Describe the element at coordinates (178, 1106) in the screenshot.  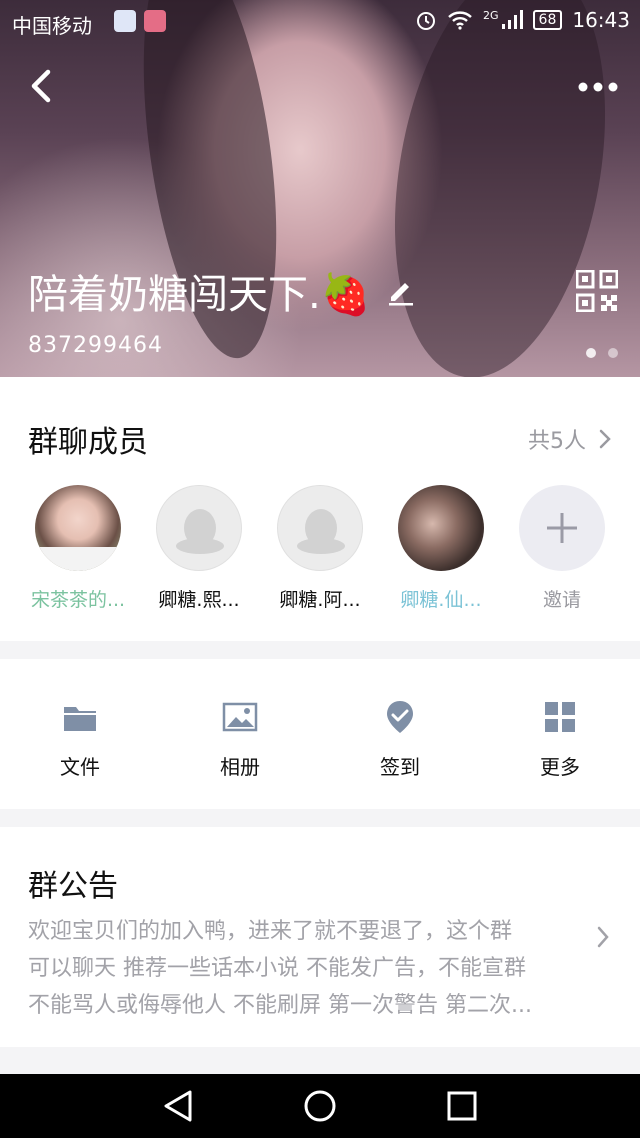
I see `nav-back-button` at that location.